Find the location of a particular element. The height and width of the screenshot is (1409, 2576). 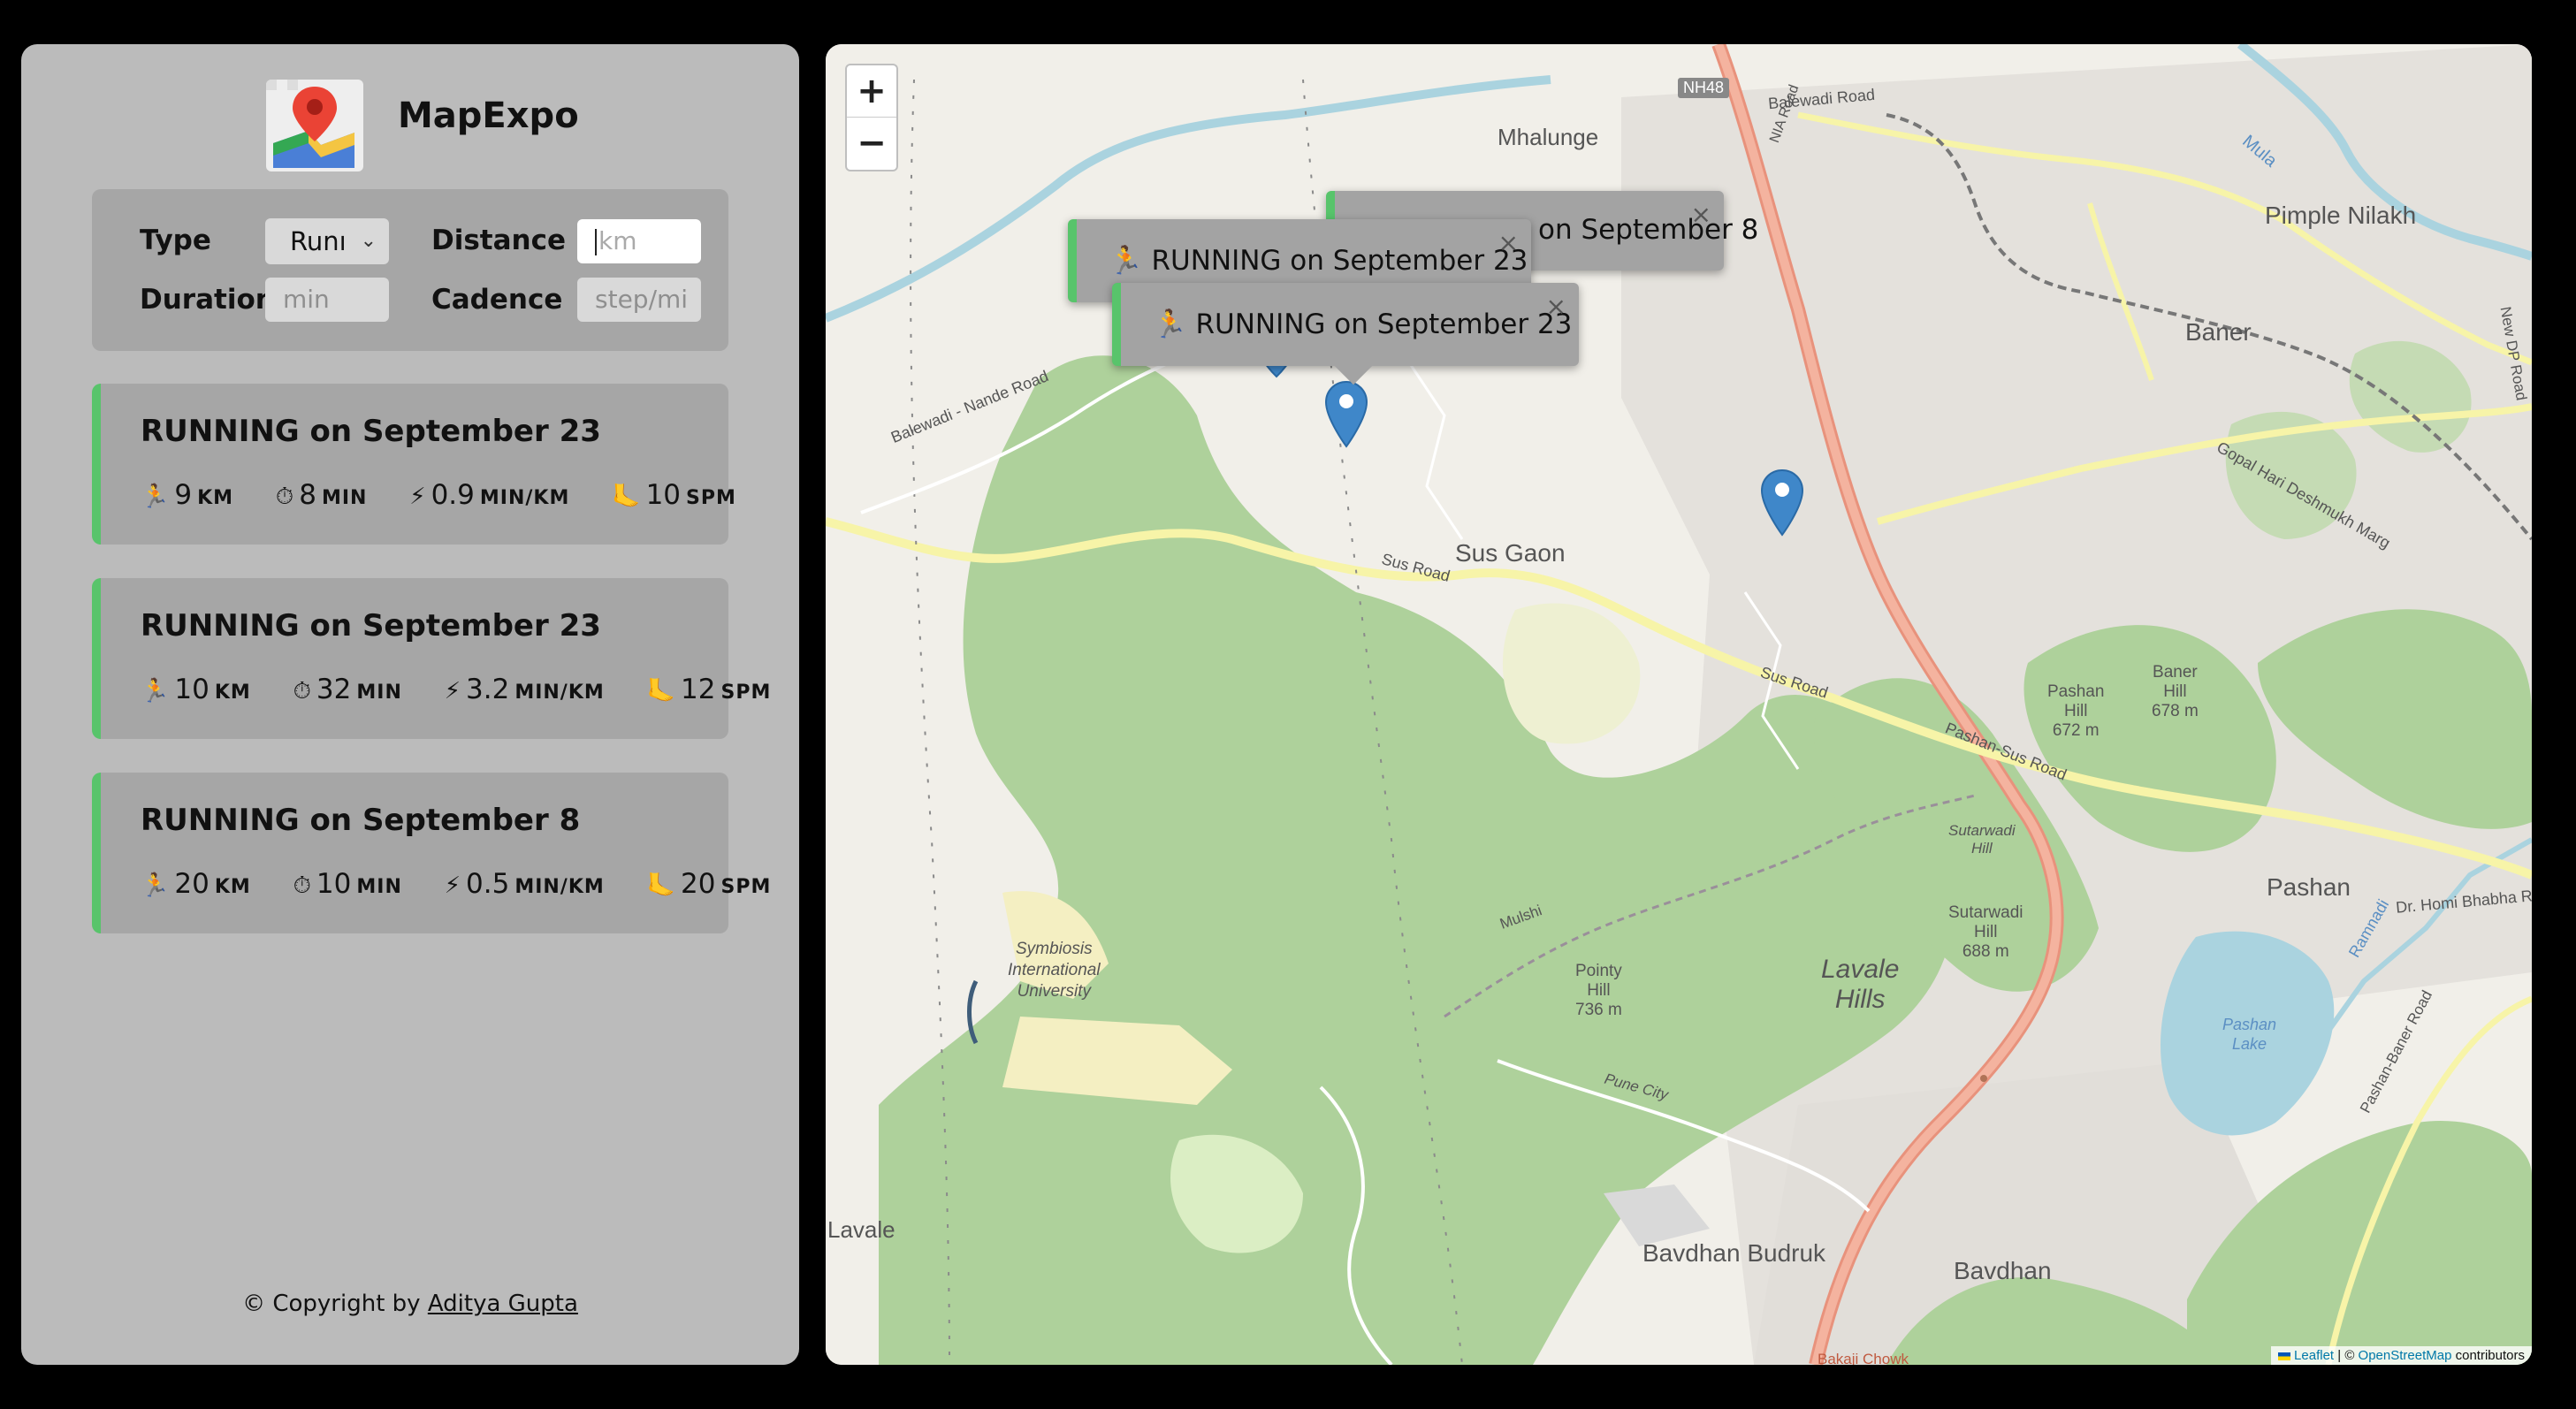

distance-unit: KM is located at coordinates (215, 498).